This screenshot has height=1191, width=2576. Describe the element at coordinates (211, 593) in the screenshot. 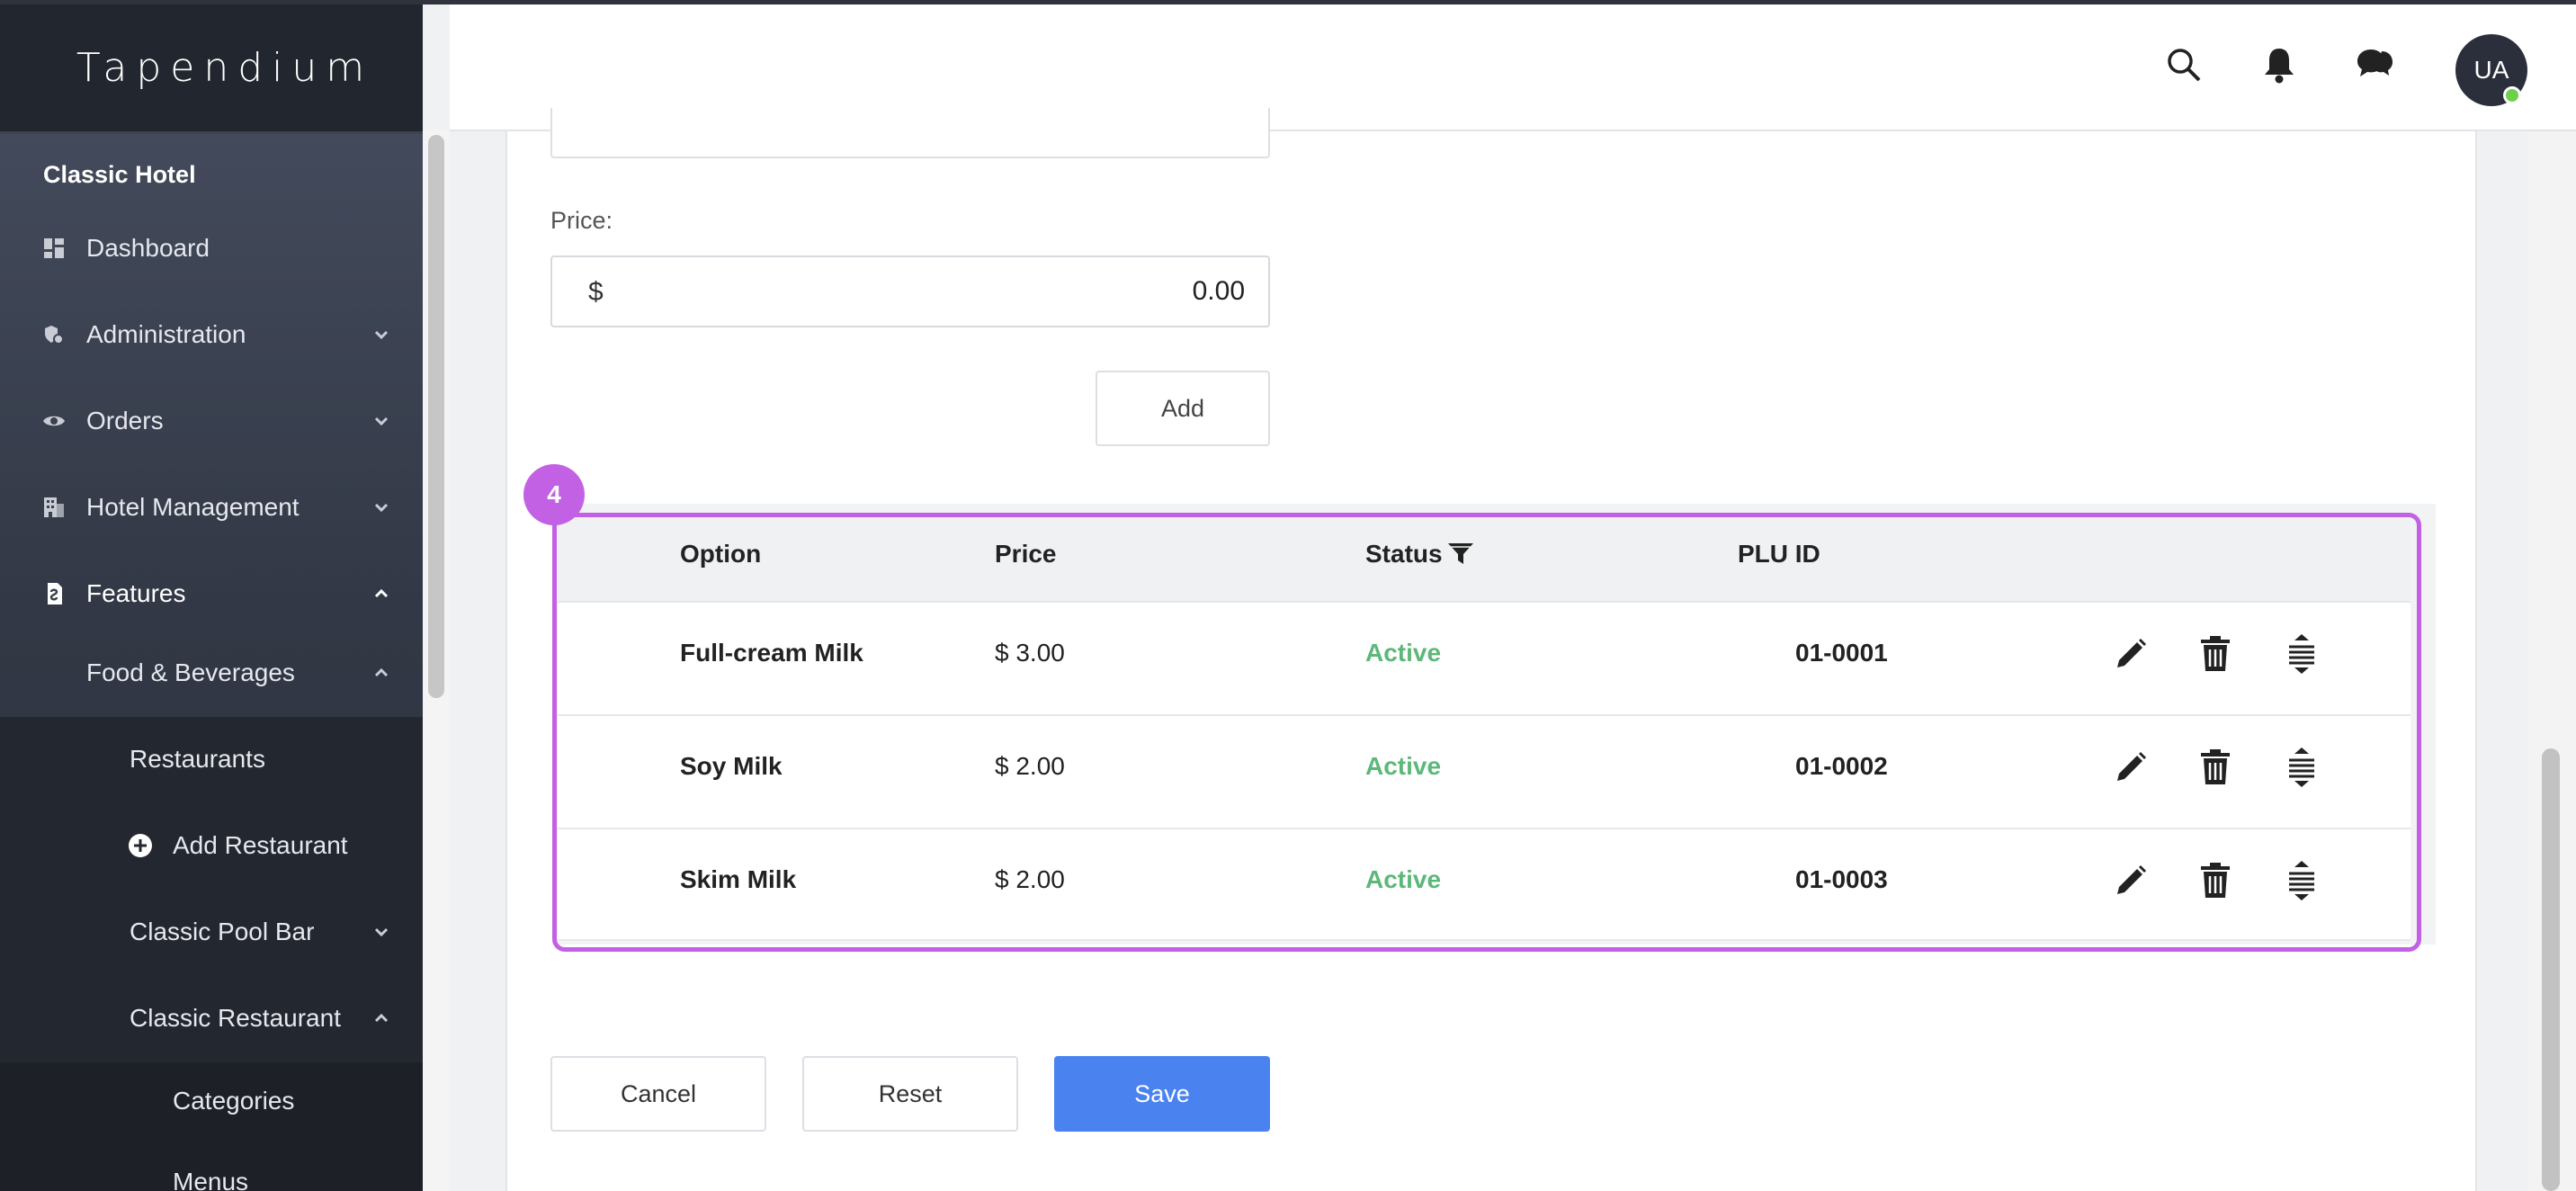

I see `sidebar-item-features: Features` at that location.